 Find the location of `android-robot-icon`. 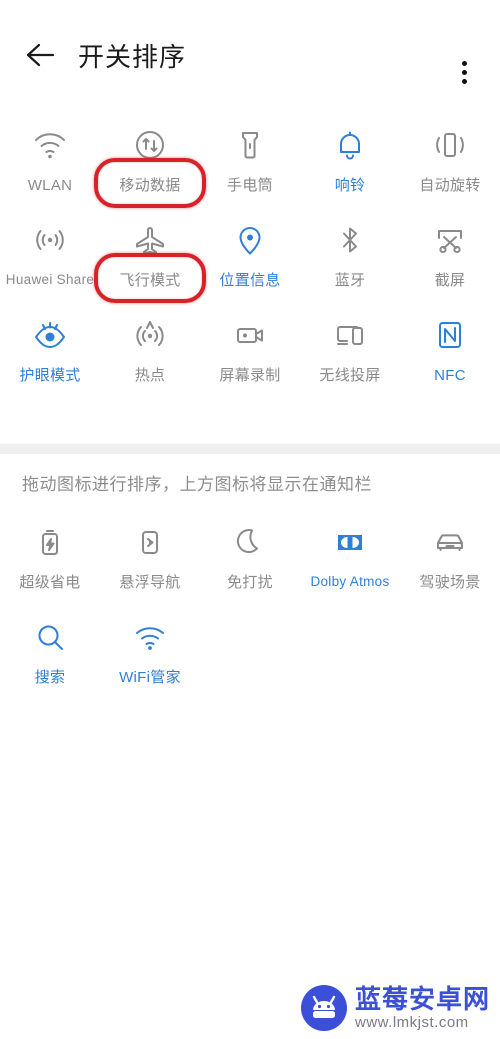

android-robot-icon is located at coordinates (323, 1008).